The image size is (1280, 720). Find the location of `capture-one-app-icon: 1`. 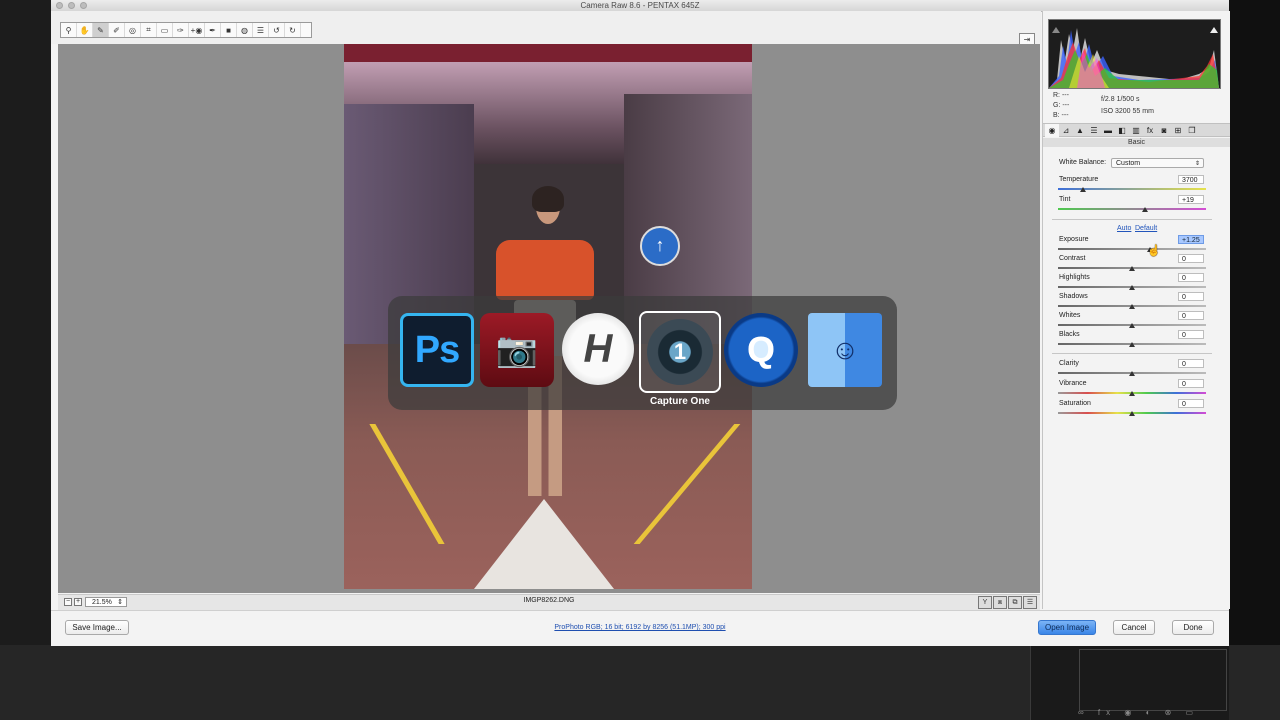

capture-one-app-icon: 1 is located at coordinates (680, 352).